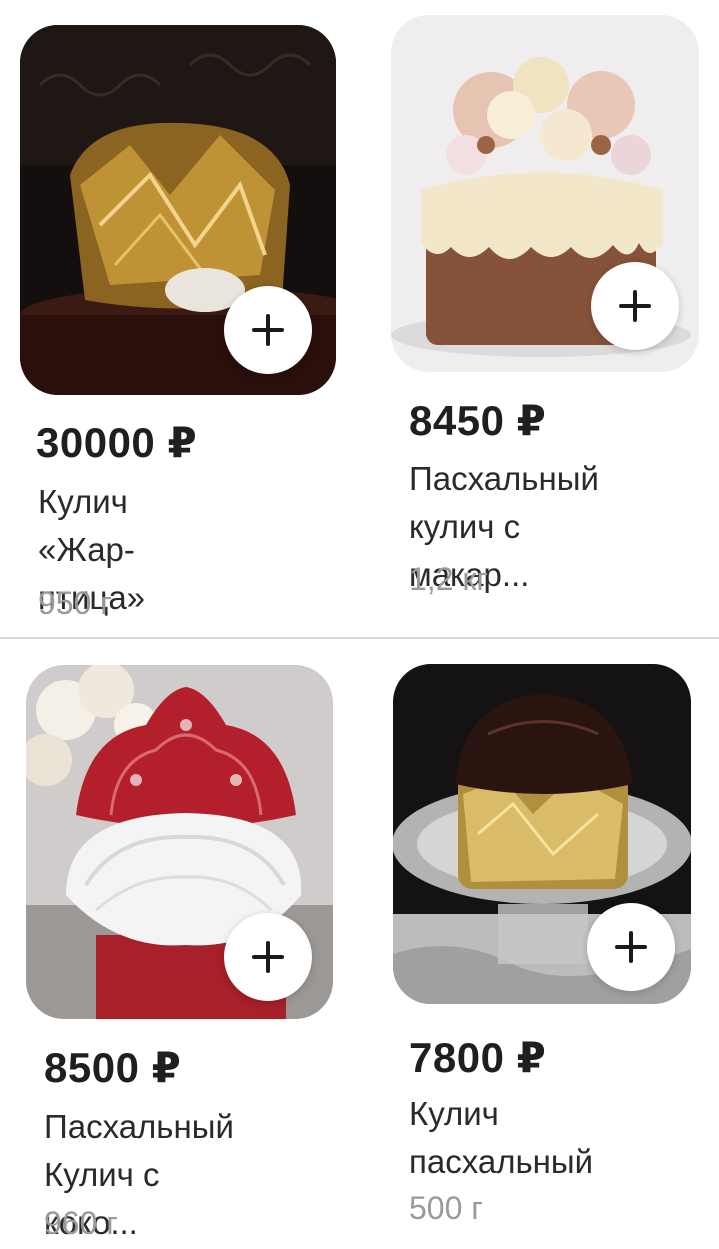  Describe the element at coordinates (81, 1223) in the screenshot. I see `product-weight: 960 г` at that location.